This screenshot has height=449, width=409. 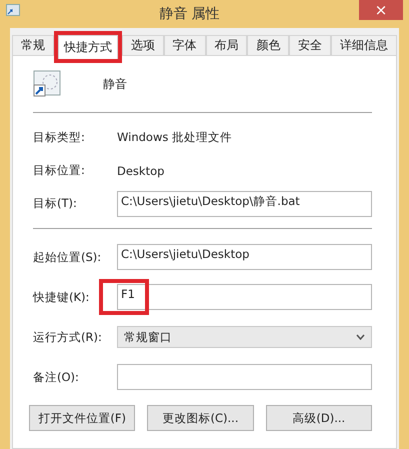 What do you see at coordinates (59, 137) in the screenshot?
I see `field-label: 目标类型:` at bounding box center [59, 137].